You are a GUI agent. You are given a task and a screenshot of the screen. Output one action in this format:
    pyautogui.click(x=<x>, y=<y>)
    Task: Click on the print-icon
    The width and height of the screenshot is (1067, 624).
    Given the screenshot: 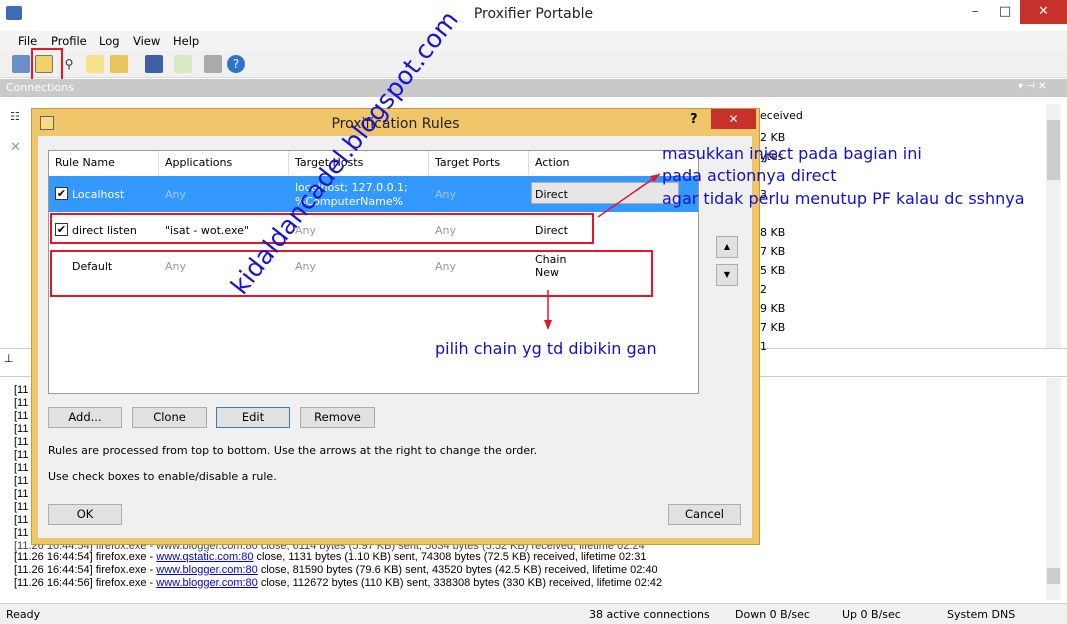 What is the action you would take?
    pyautogui.click(x=213, y=64)
    